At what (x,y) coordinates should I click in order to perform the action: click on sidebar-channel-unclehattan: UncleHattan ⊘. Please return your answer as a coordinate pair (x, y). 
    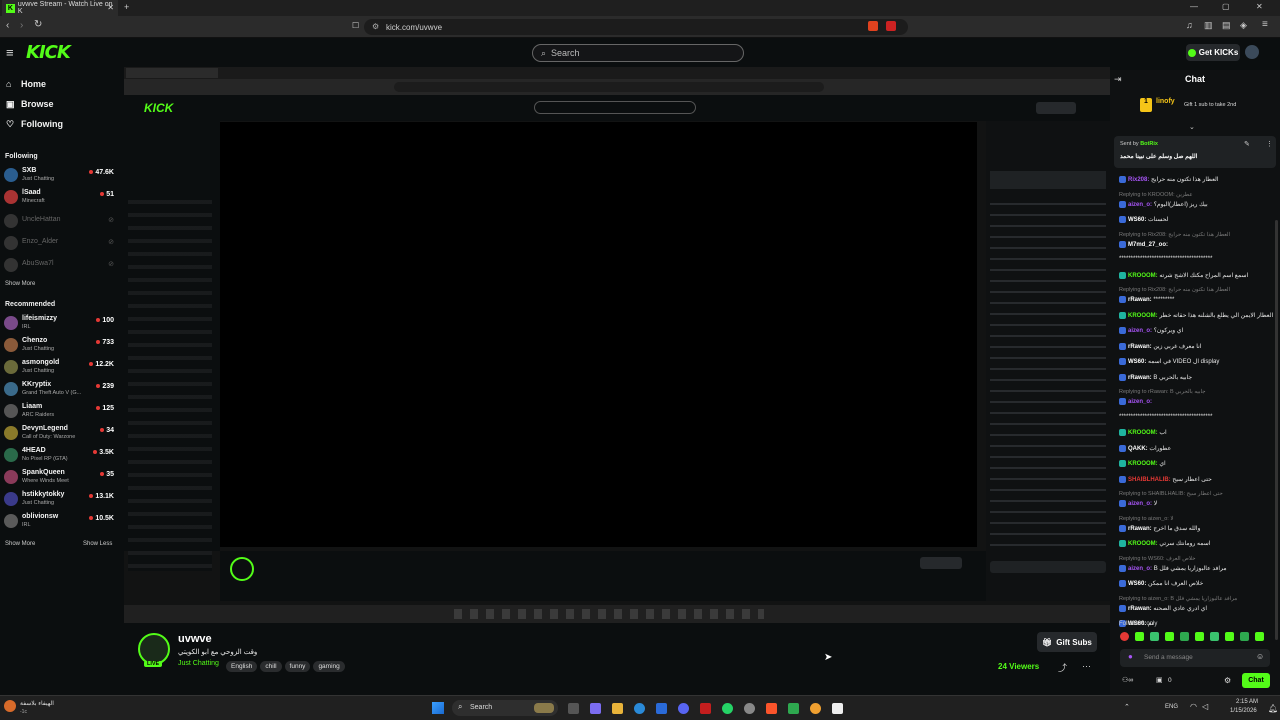
    Looking at the image, I should click on (61, 222).